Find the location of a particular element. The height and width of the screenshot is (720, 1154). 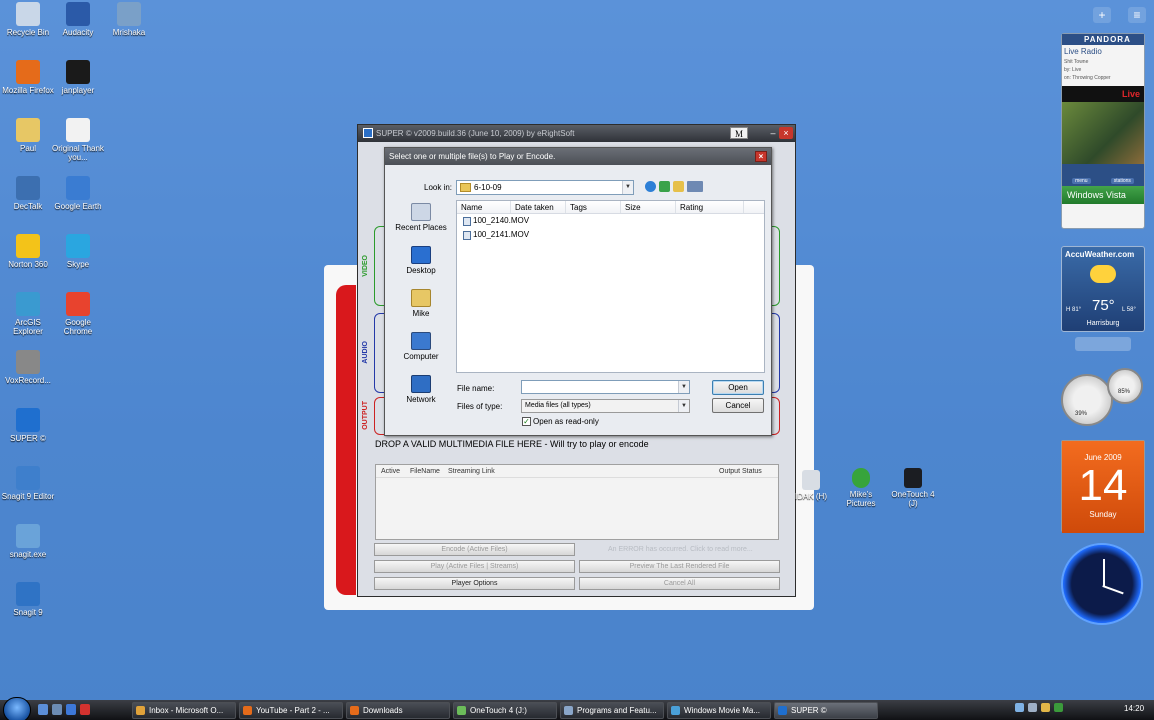

taskbar-clock: 14:20 is located at coordinates (1134, 708).